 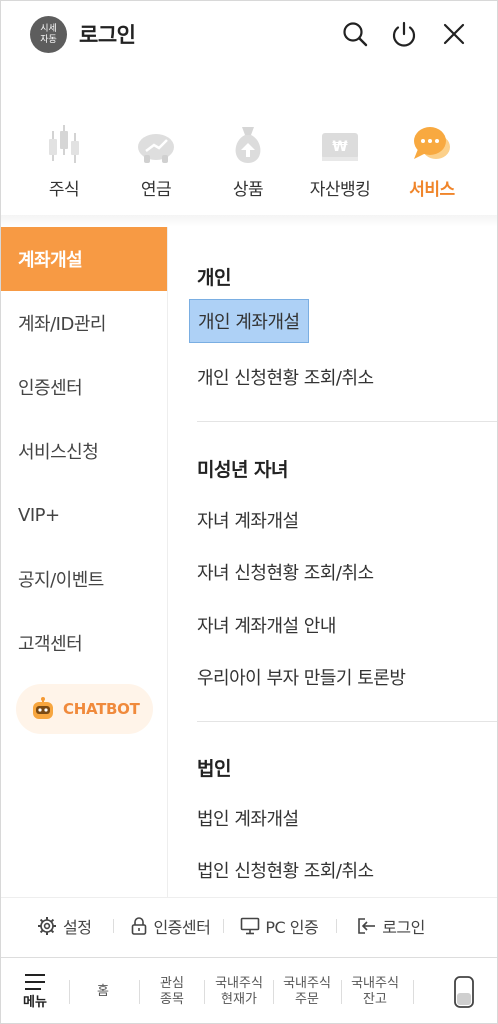 I want to click on tab-scroll-handle, so click(x=464, y=990).